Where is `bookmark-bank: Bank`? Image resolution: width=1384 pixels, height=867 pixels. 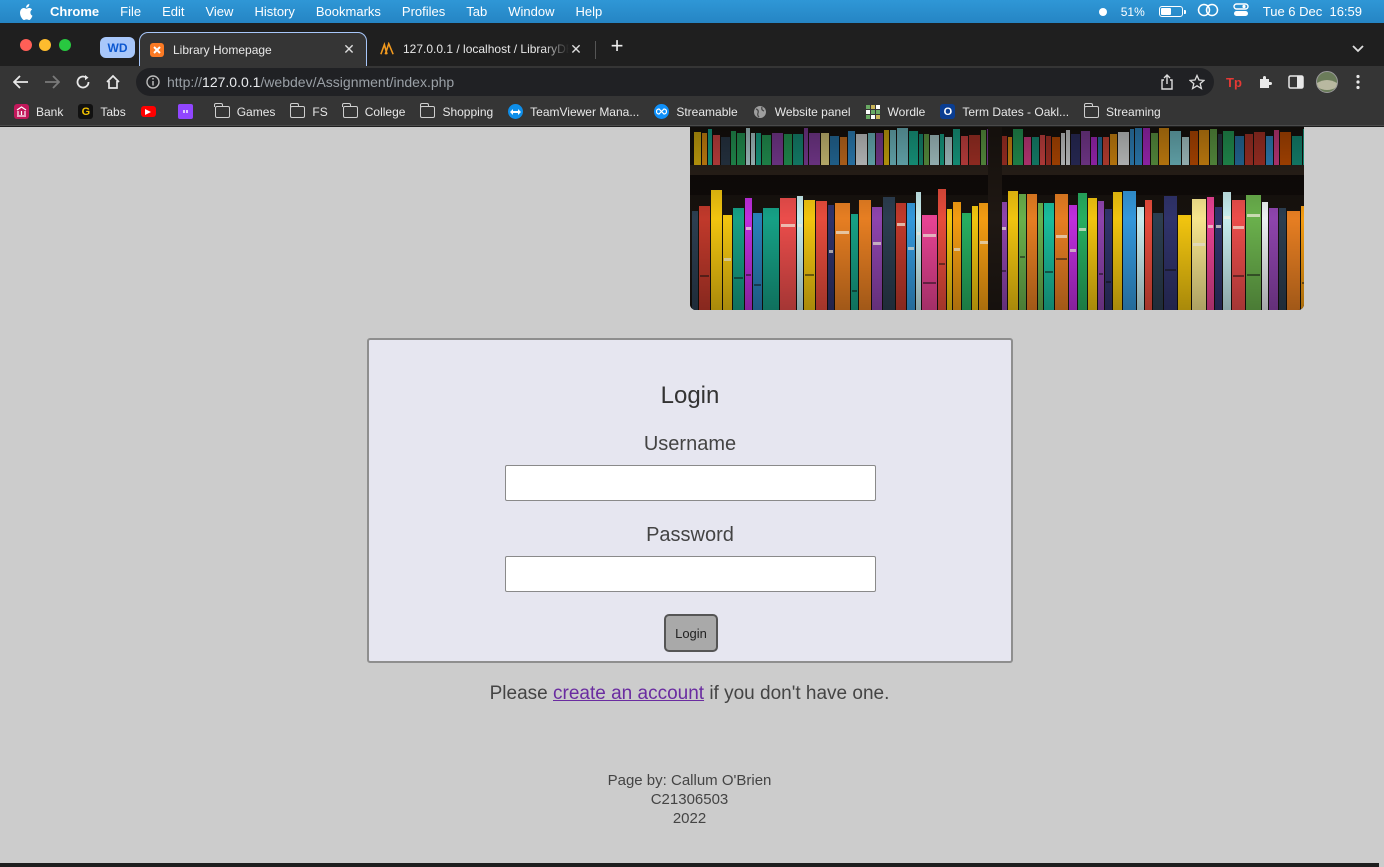 bookmark-bank: Bank is located at coordinates (38, 111).